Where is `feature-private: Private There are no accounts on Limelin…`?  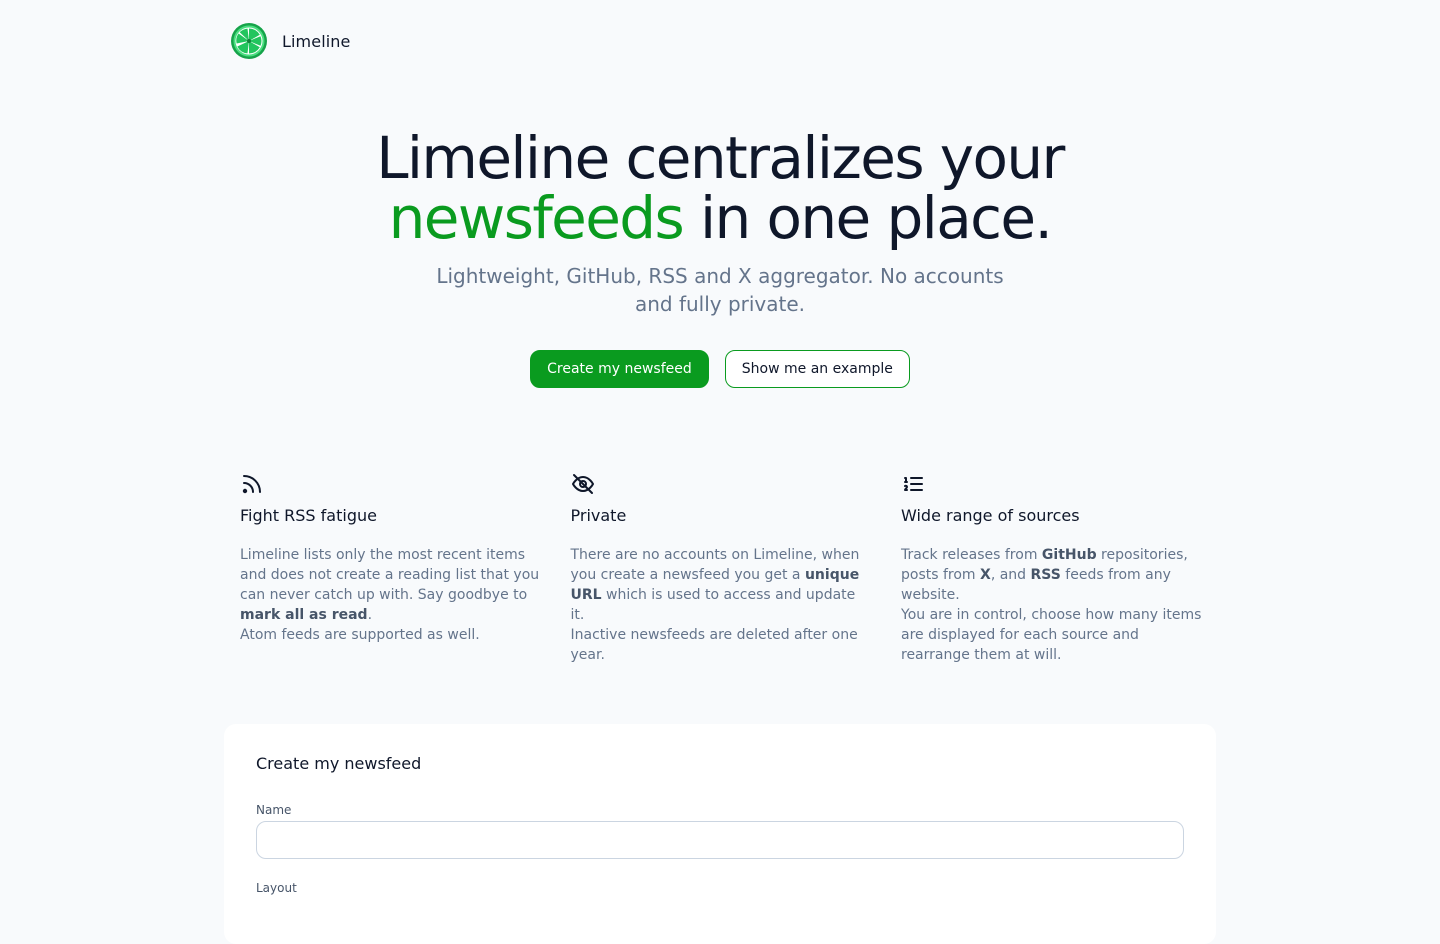
feature-private: Private There are no accounts on Limelin… is located at coordinates (736, 568).